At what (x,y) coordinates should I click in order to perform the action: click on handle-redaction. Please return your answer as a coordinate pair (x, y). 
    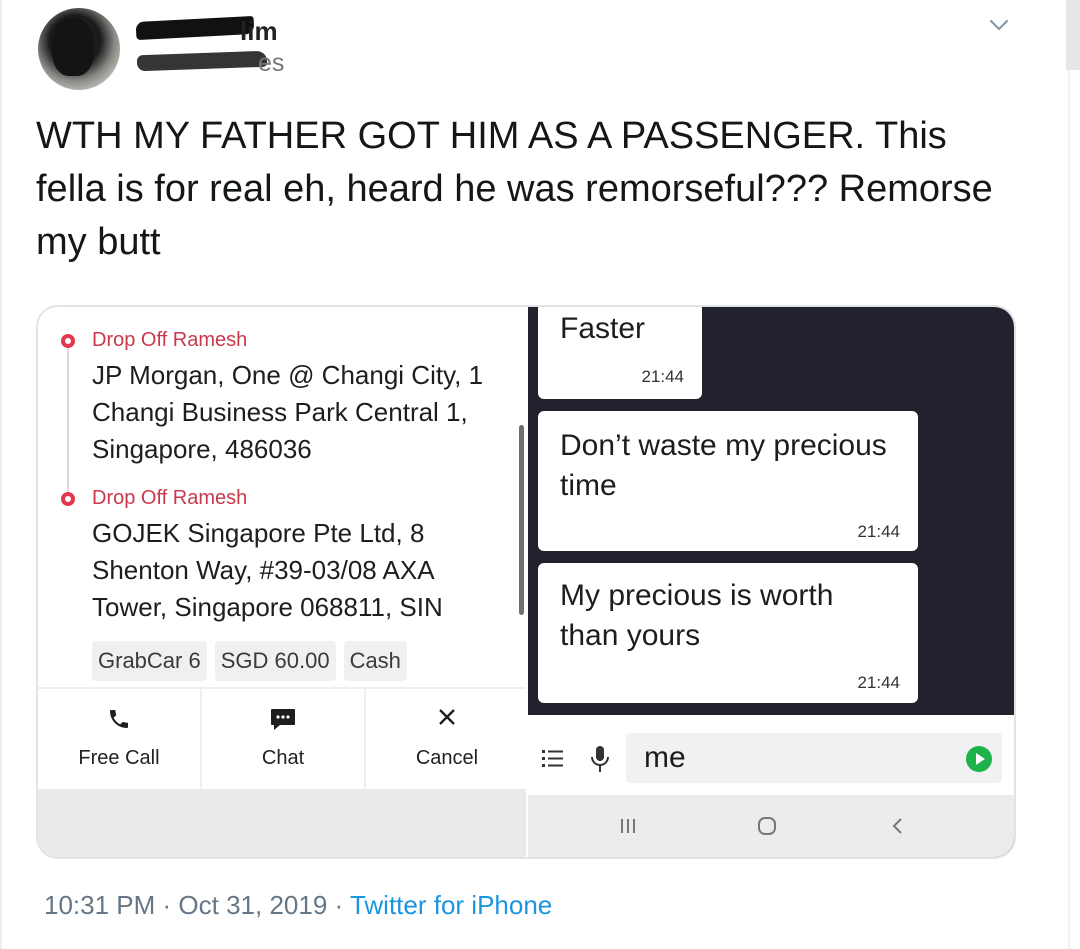
    Looking at the image, I should click on (202, 61).